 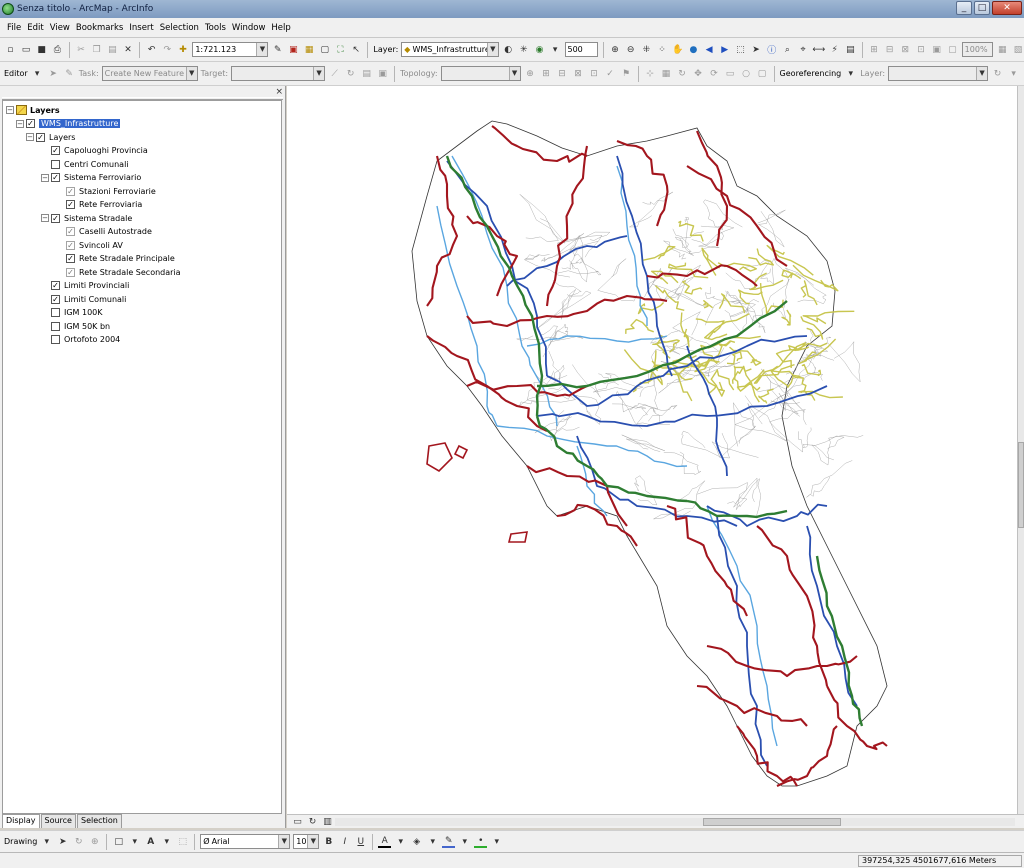 What do you see at coordinates (50, 137) in the screenshot?
I see `toc-node: − ✓ Layers` at bounding box center [50, 137].